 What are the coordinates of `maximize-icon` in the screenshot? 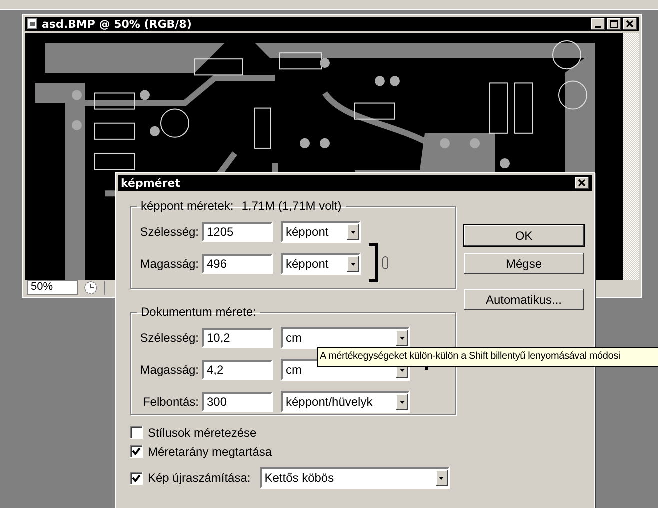 It's located at (614, 24).